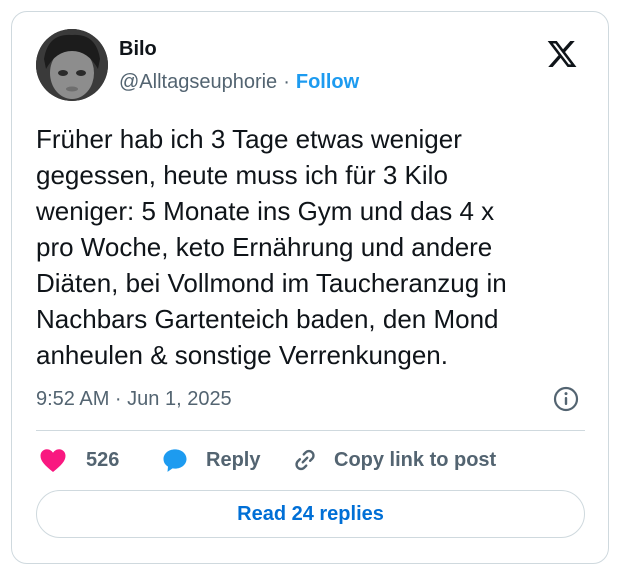  Describe the element at coordinates (103, 459) in the screenshot. I see `like-count: 526` at that location.